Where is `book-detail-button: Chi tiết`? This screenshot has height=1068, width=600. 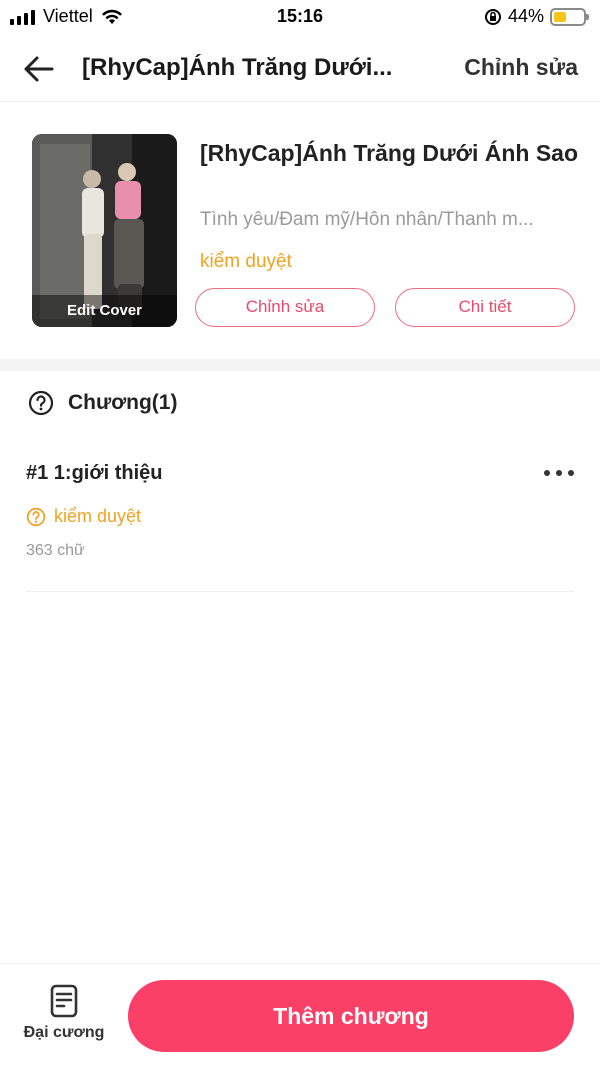
book-detail-button: Chi tiết is located at coordinates (485, 307).